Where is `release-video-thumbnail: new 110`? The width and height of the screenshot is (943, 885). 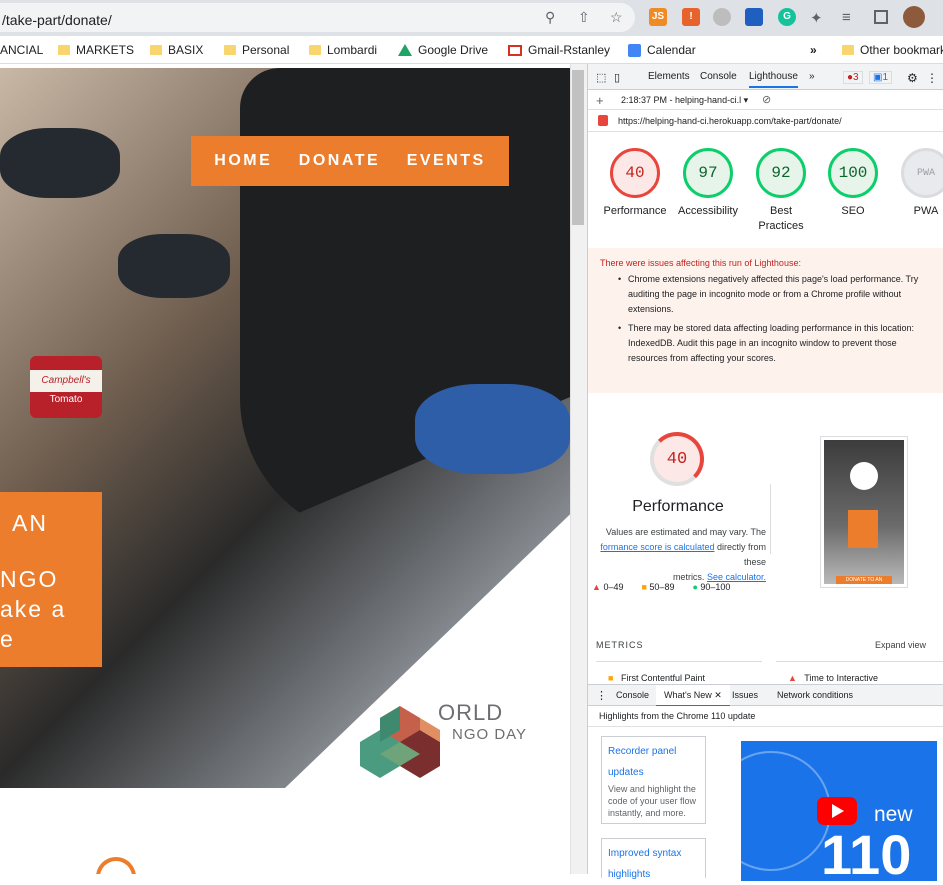
release-video-thumbnail: new 110 is located at coordinates (839, 811).